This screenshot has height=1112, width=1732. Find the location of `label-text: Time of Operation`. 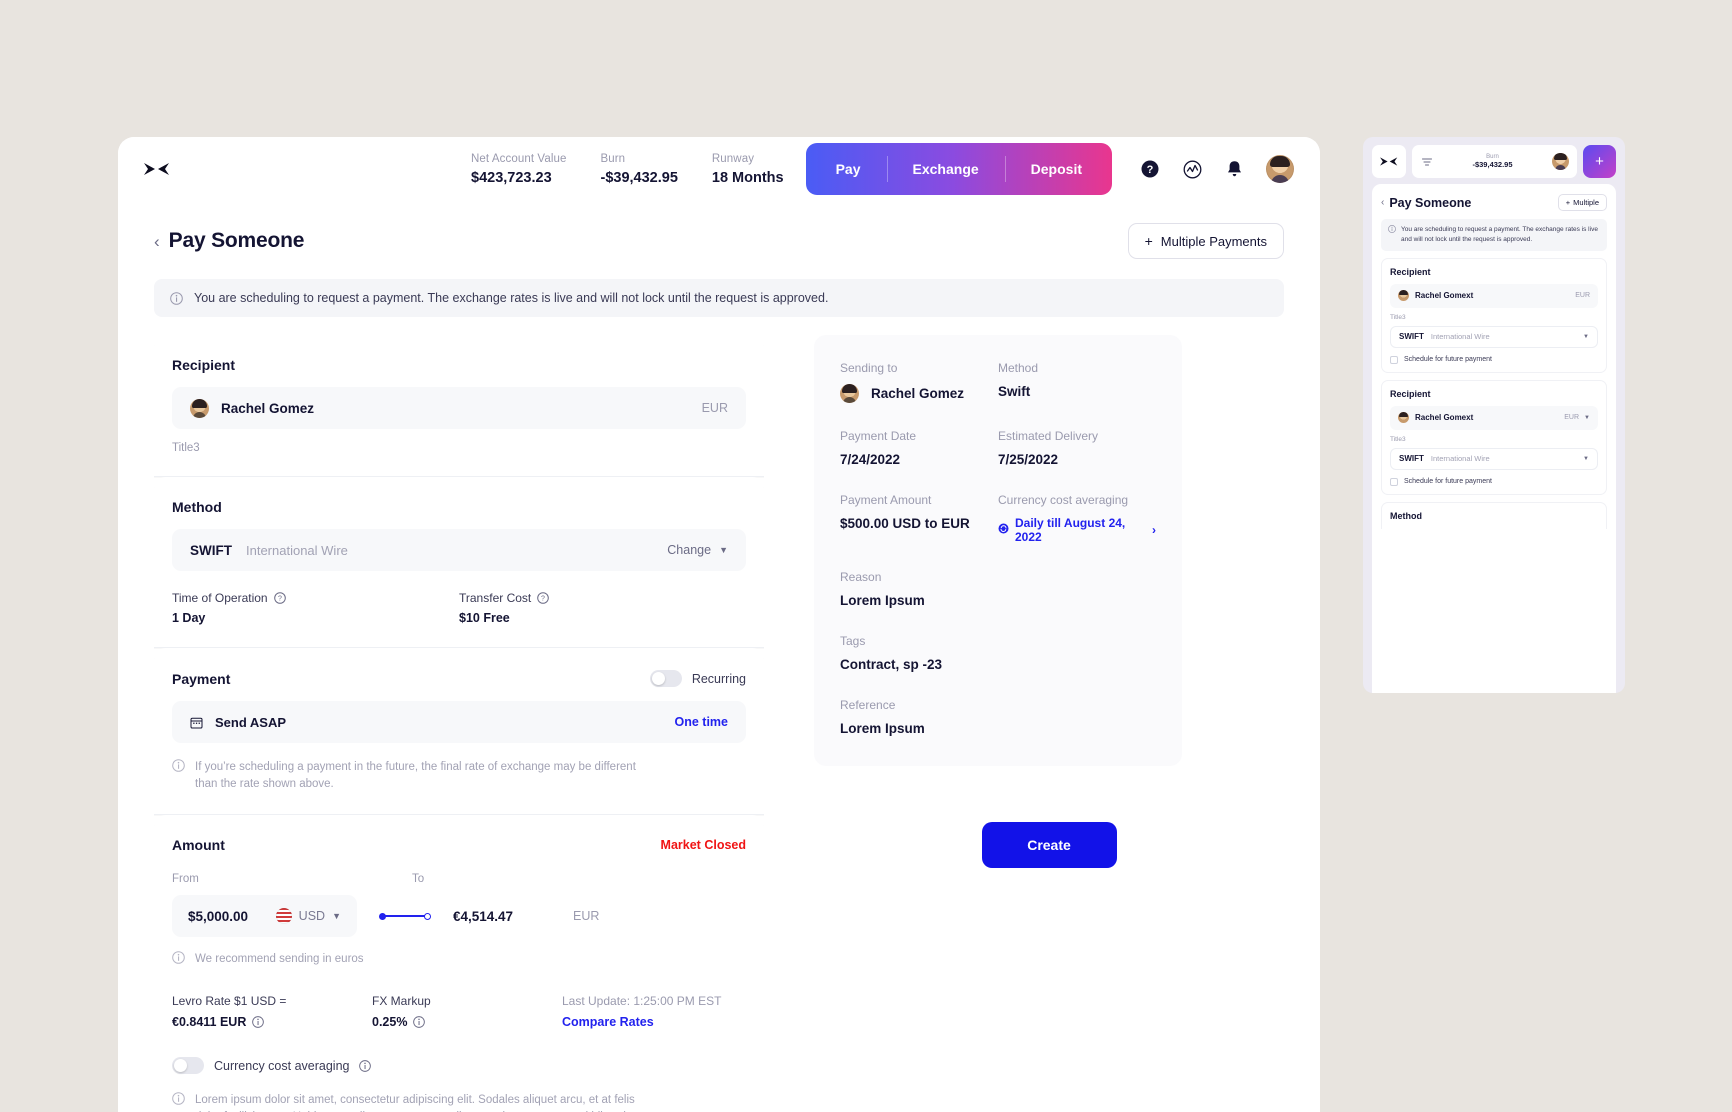

label-text: Time of Operation is located at coordinates (220, 598).